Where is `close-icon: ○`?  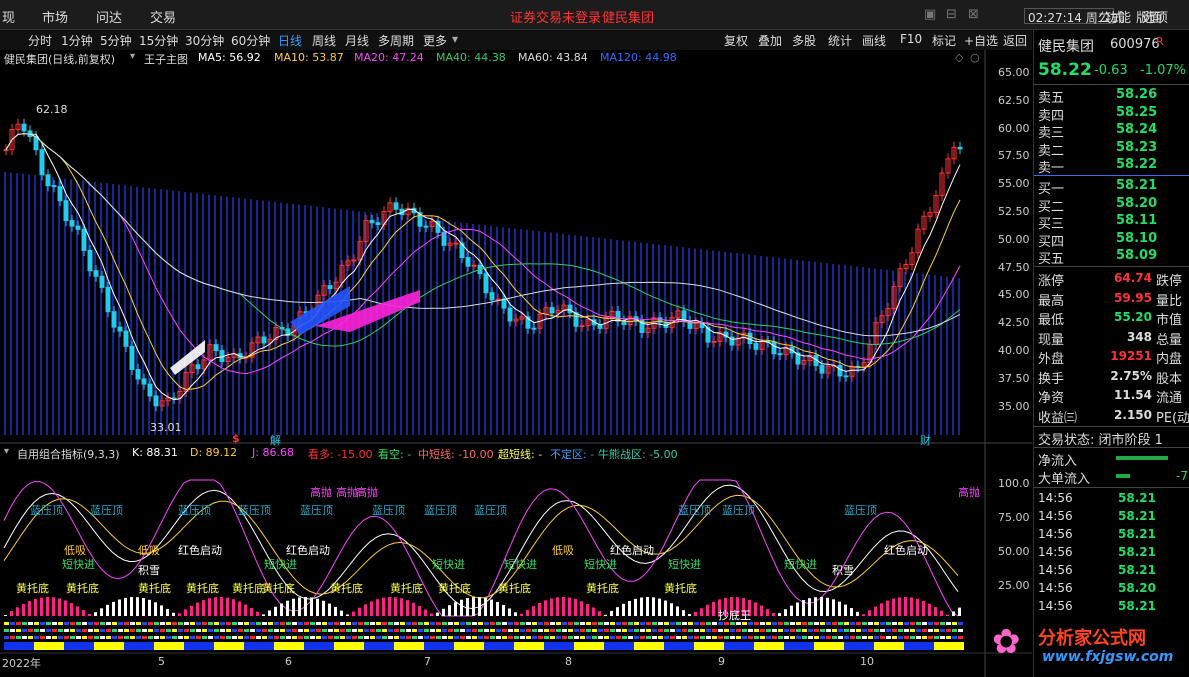 close-icon: ○ is located at coordinates (975, 57).